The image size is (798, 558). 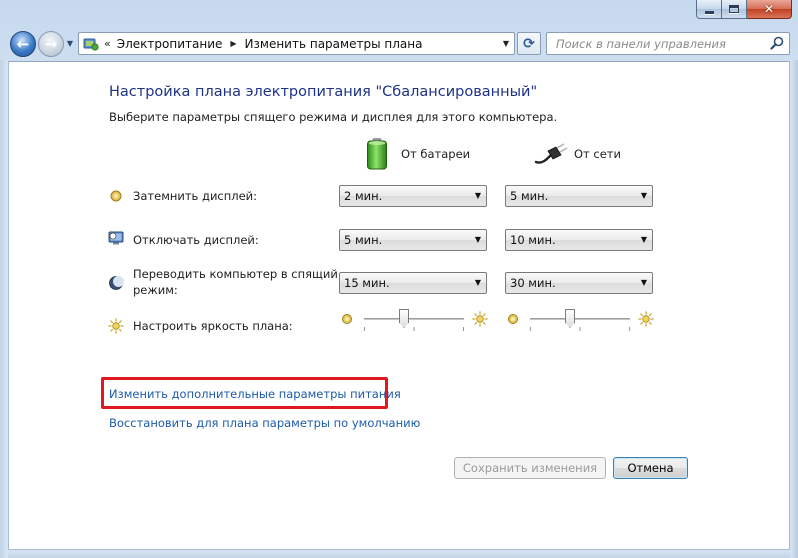 I want to click on save-changes-button: Сохранить изменения, so click(x=530, y=468).